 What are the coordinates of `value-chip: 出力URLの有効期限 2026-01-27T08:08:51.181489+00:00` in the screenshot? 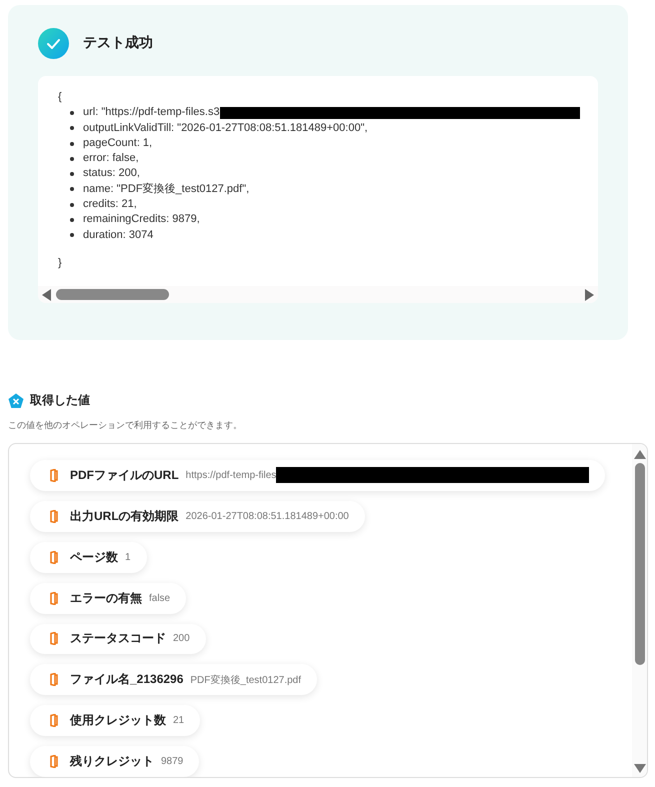 It's located at (197, 516).